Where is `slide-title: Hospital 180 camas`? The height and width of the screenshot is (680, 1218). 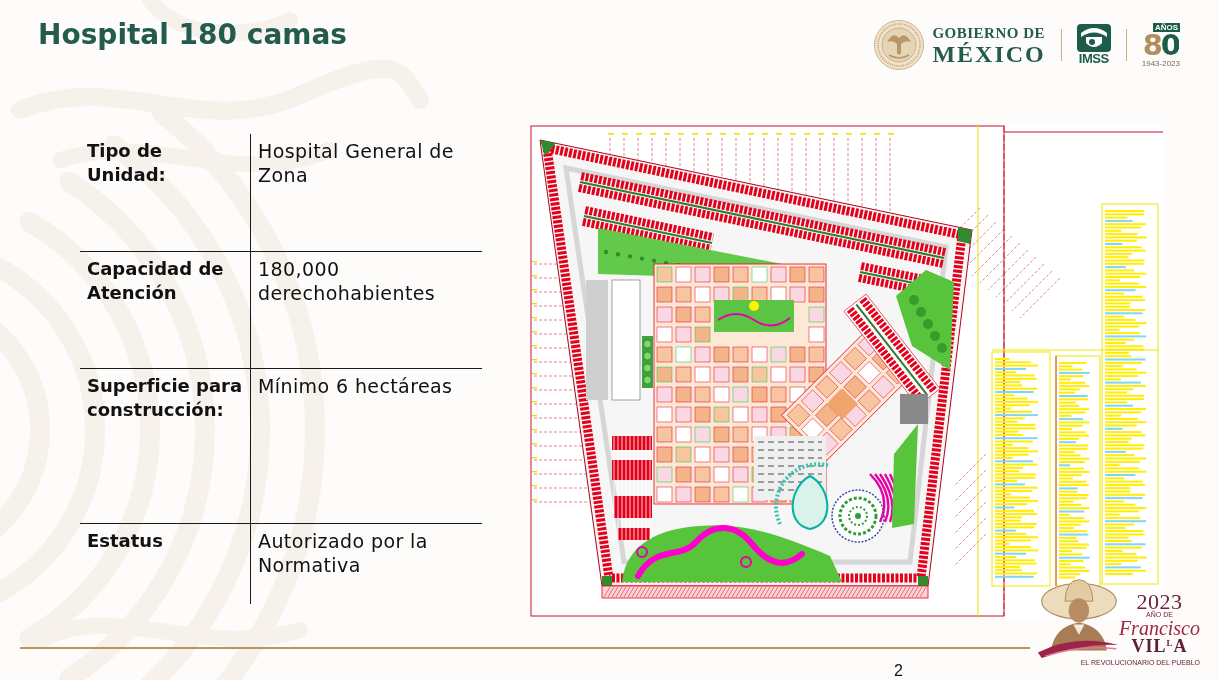
slide-title: Hospital 180 camas is located at coordinates (193, 35).